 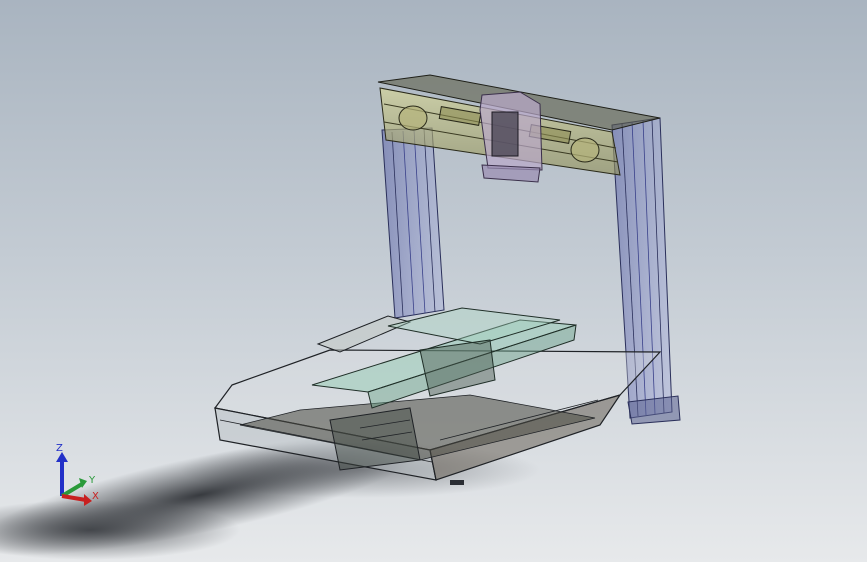 What do you see at coordinates (95, 496) in the screenshot?
I see `x-axis-label: X` at bounding box center [95, 496].